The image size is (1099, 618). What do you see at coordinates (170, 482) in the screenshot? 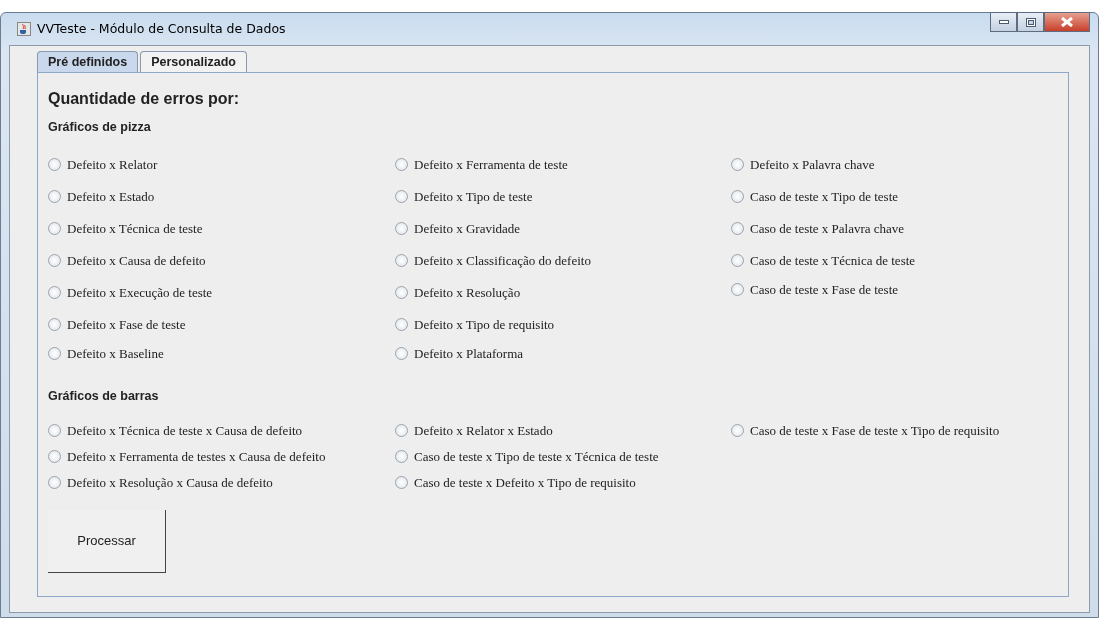
I see `radio-label: Defeito x Resolução x Causa de defeito` at bounding box center [170, 482].